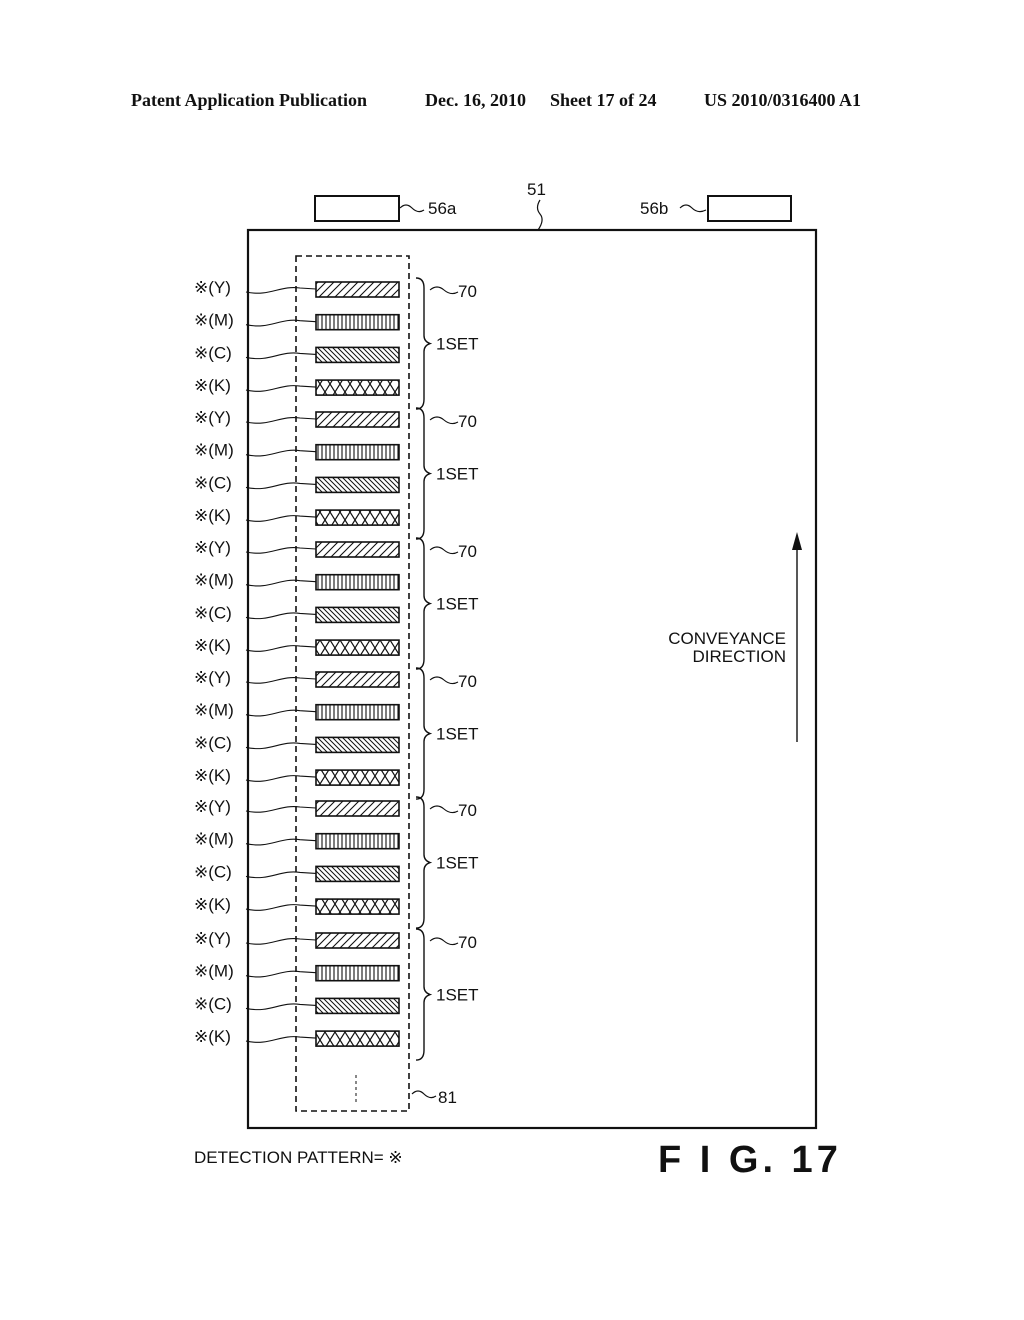 The image size is (1024, 1320). Describe the element at coordinates (539, 215) in the screenshot. I see `belt-leader` at that location.